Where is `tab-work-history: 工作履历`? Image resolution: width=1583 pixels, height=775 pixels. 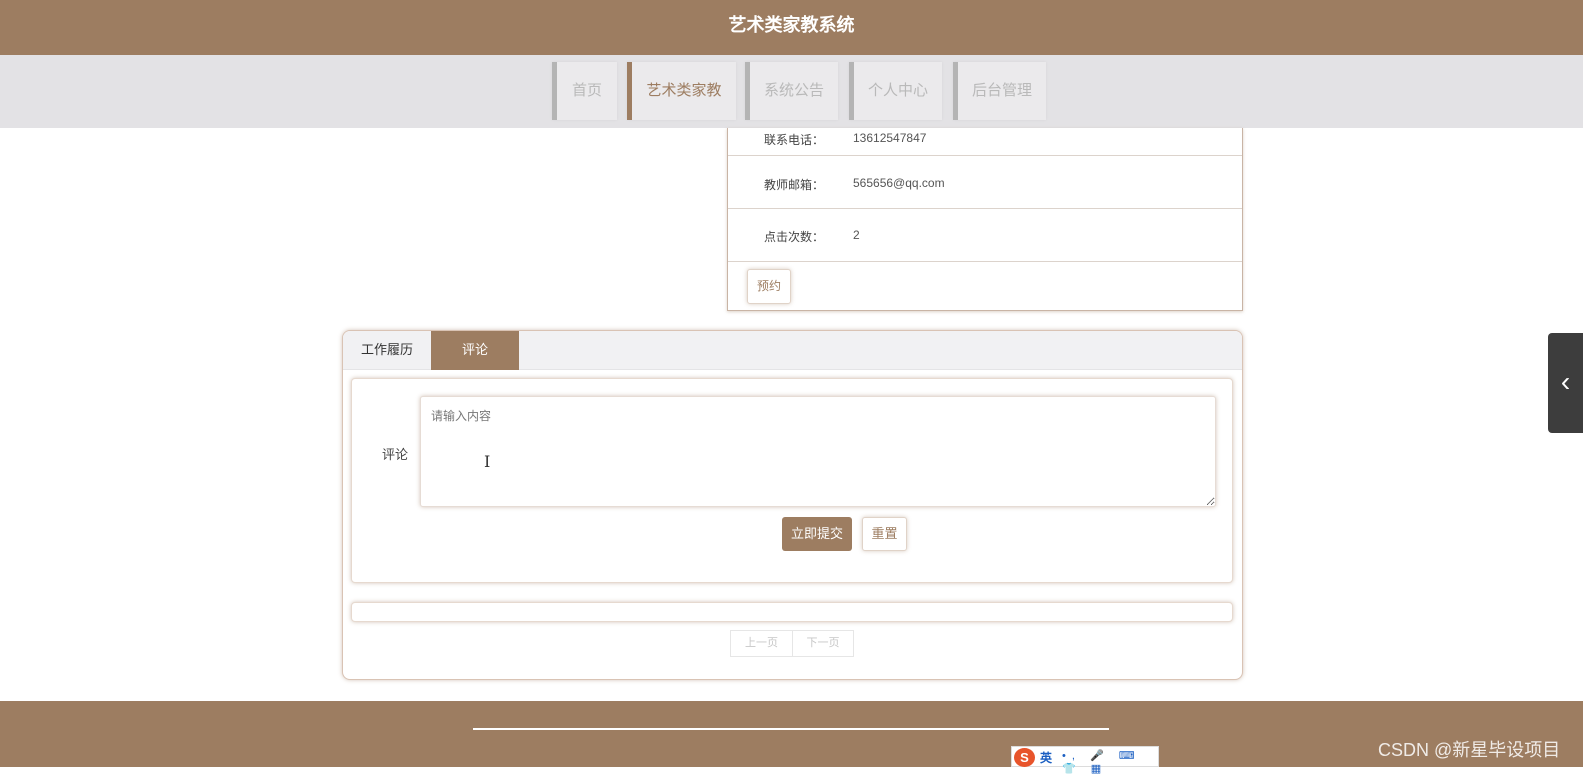
tab-work-history: 工作履历 is located at coordinates (387, 350).